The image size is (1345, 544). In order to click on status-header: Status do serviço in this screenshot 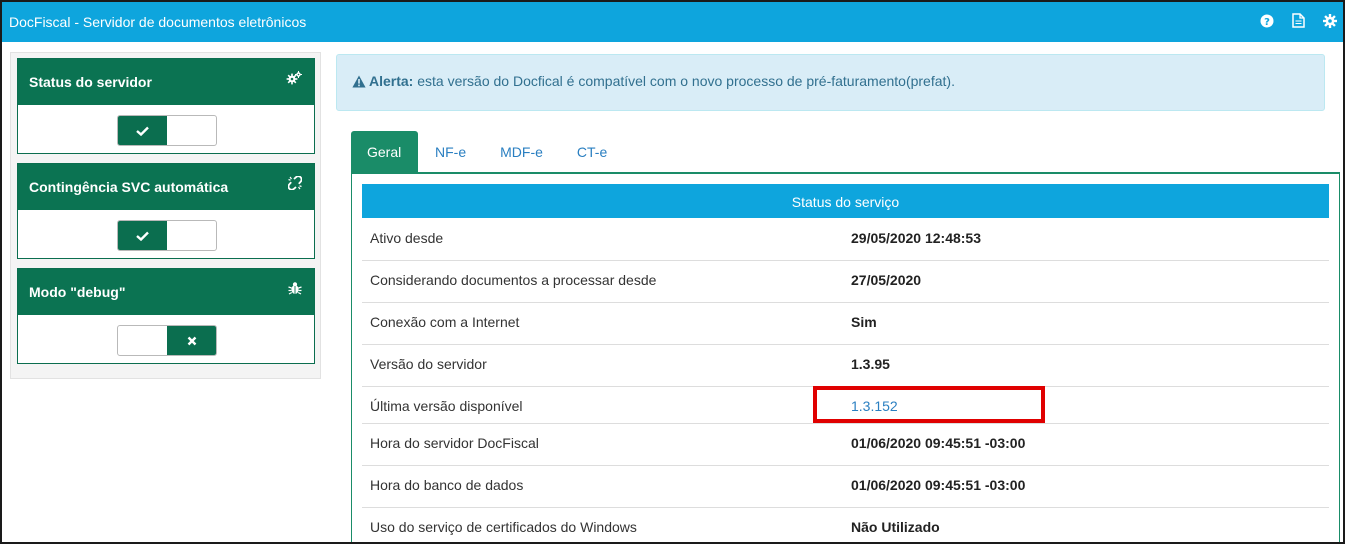, I will do `click(845, 201)`.